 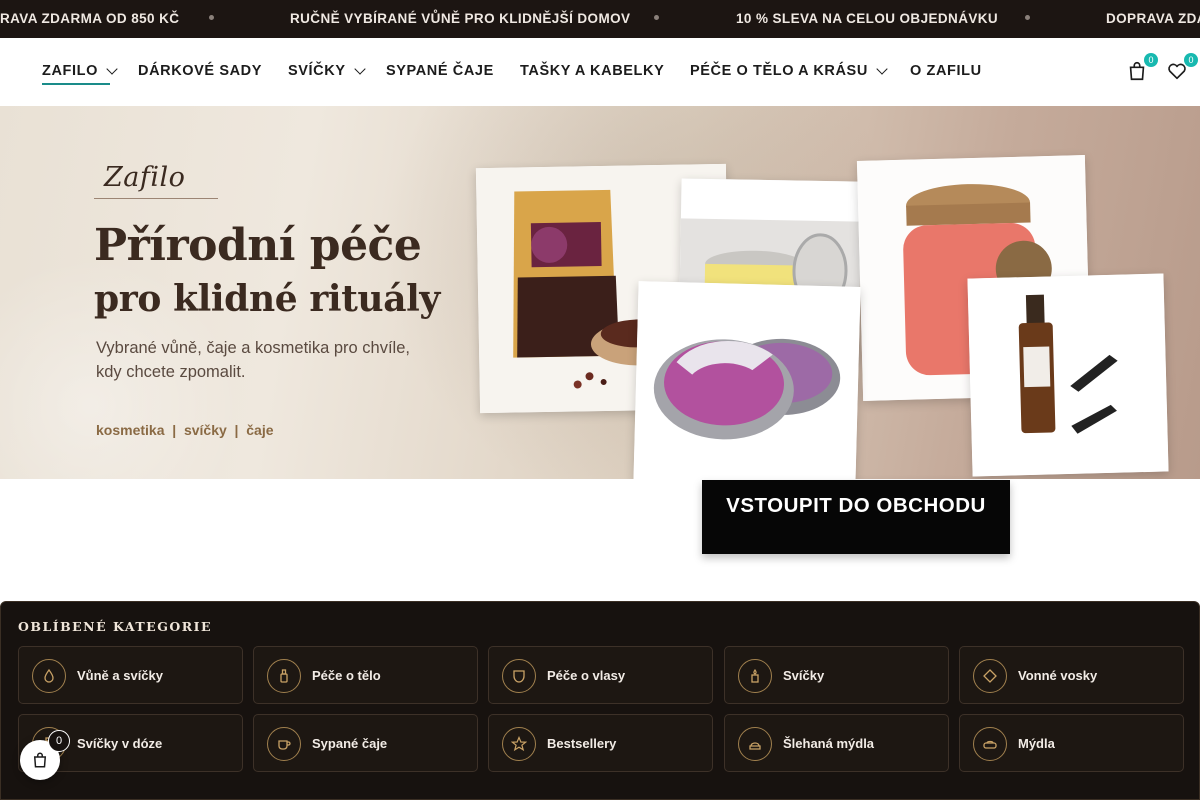 I want to click on category-label: Svíčky, so click(x=804, y=675).